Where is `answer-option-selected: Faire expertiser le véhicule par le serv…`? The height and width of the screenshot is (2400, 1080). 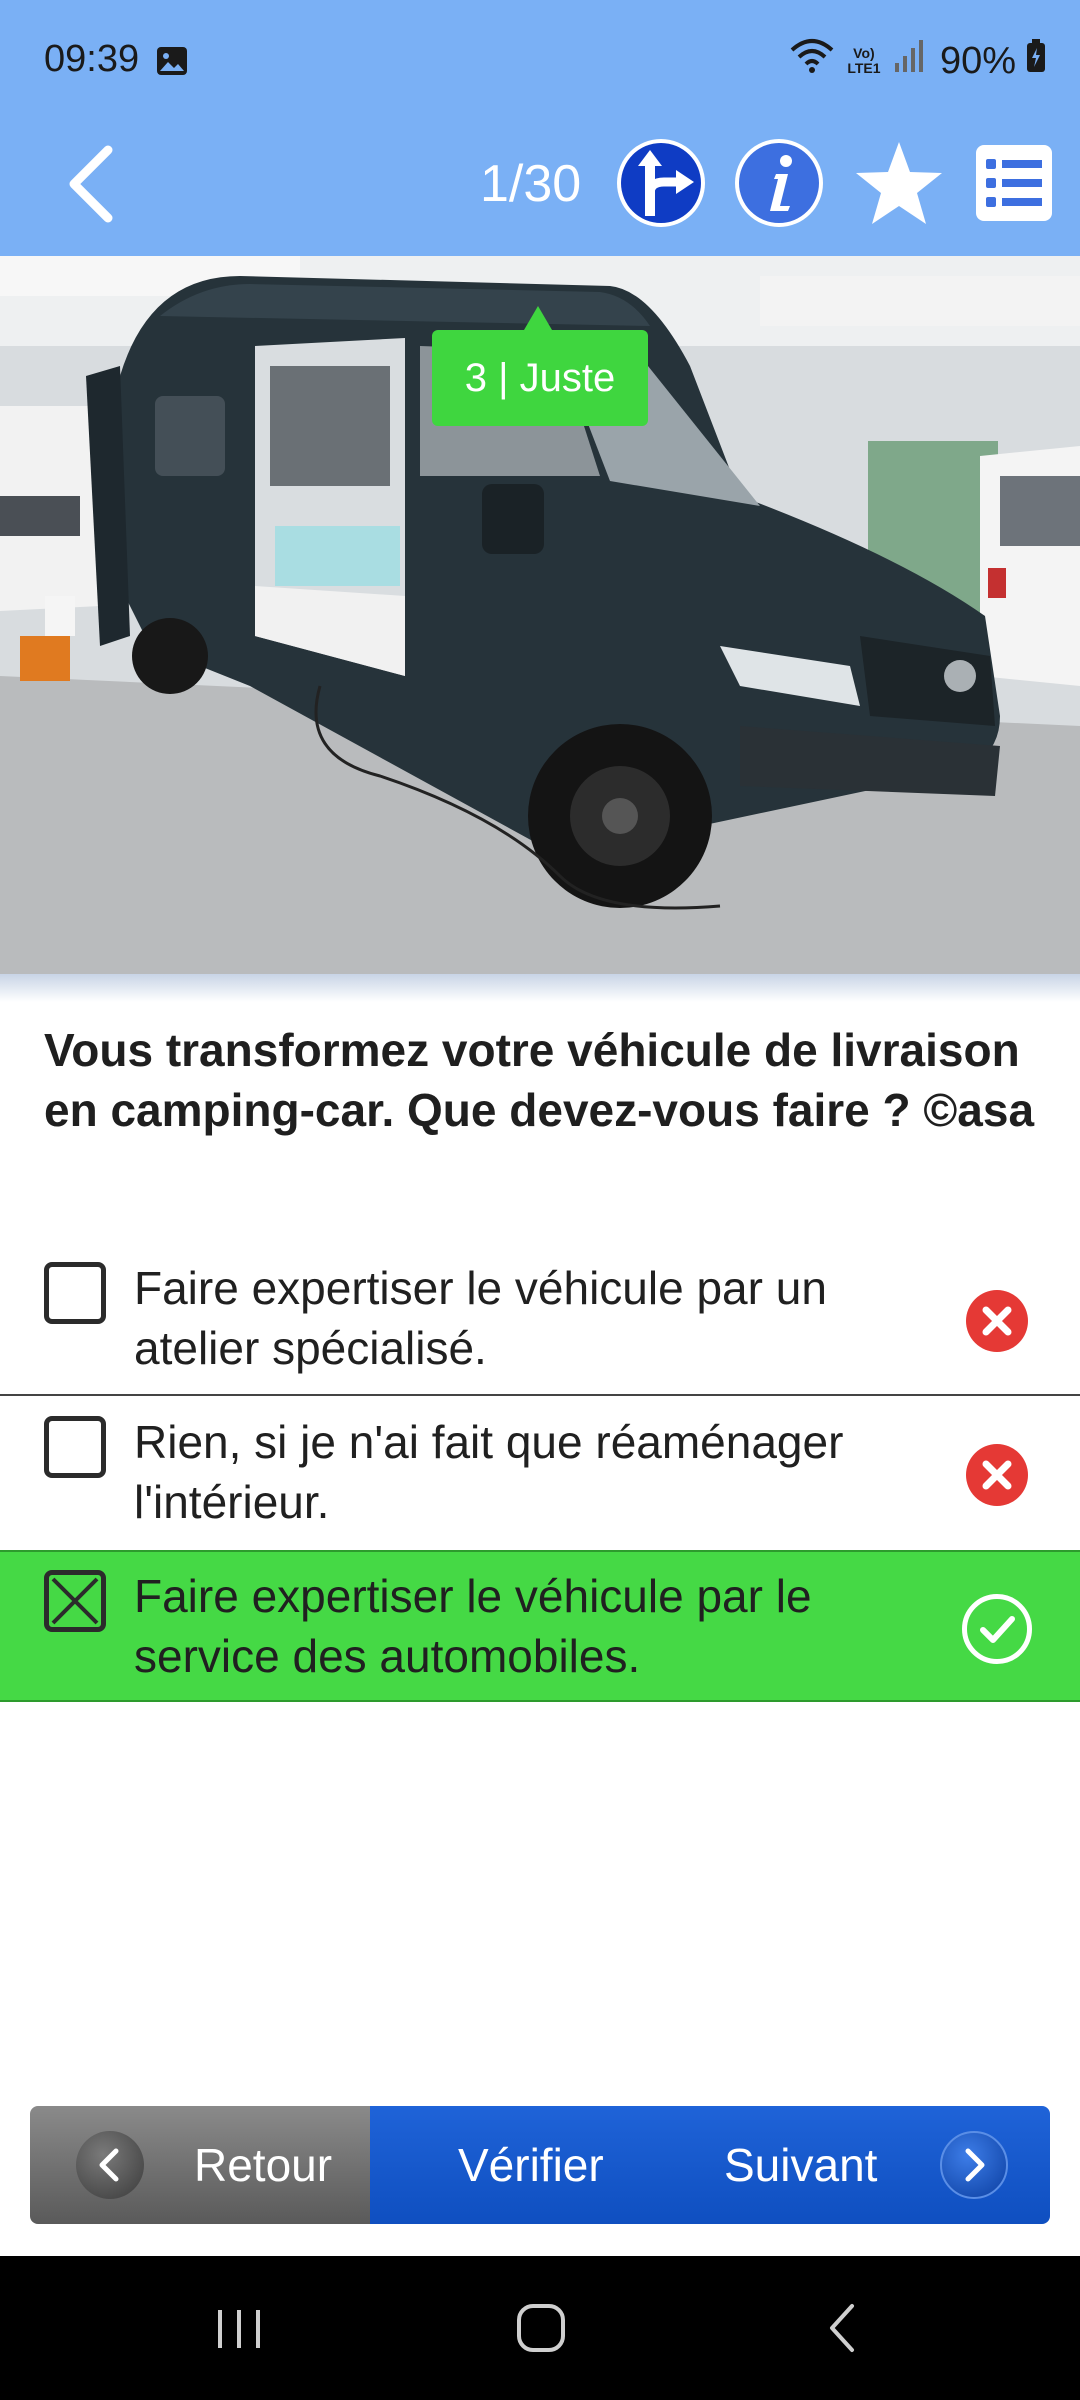 answer-option-selected: Faire expertiser le véhicule par le serv… is located at coordinates (540, 1626).